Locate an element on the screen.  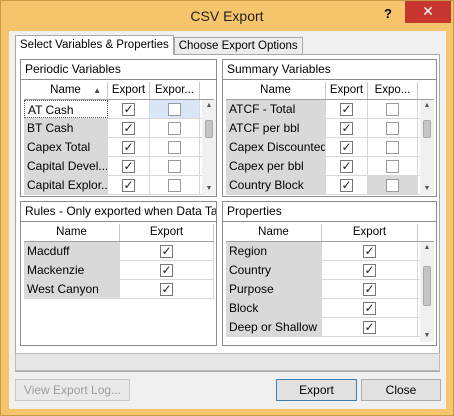
table-row: Region ✓ is located at coordinates (330, 251).